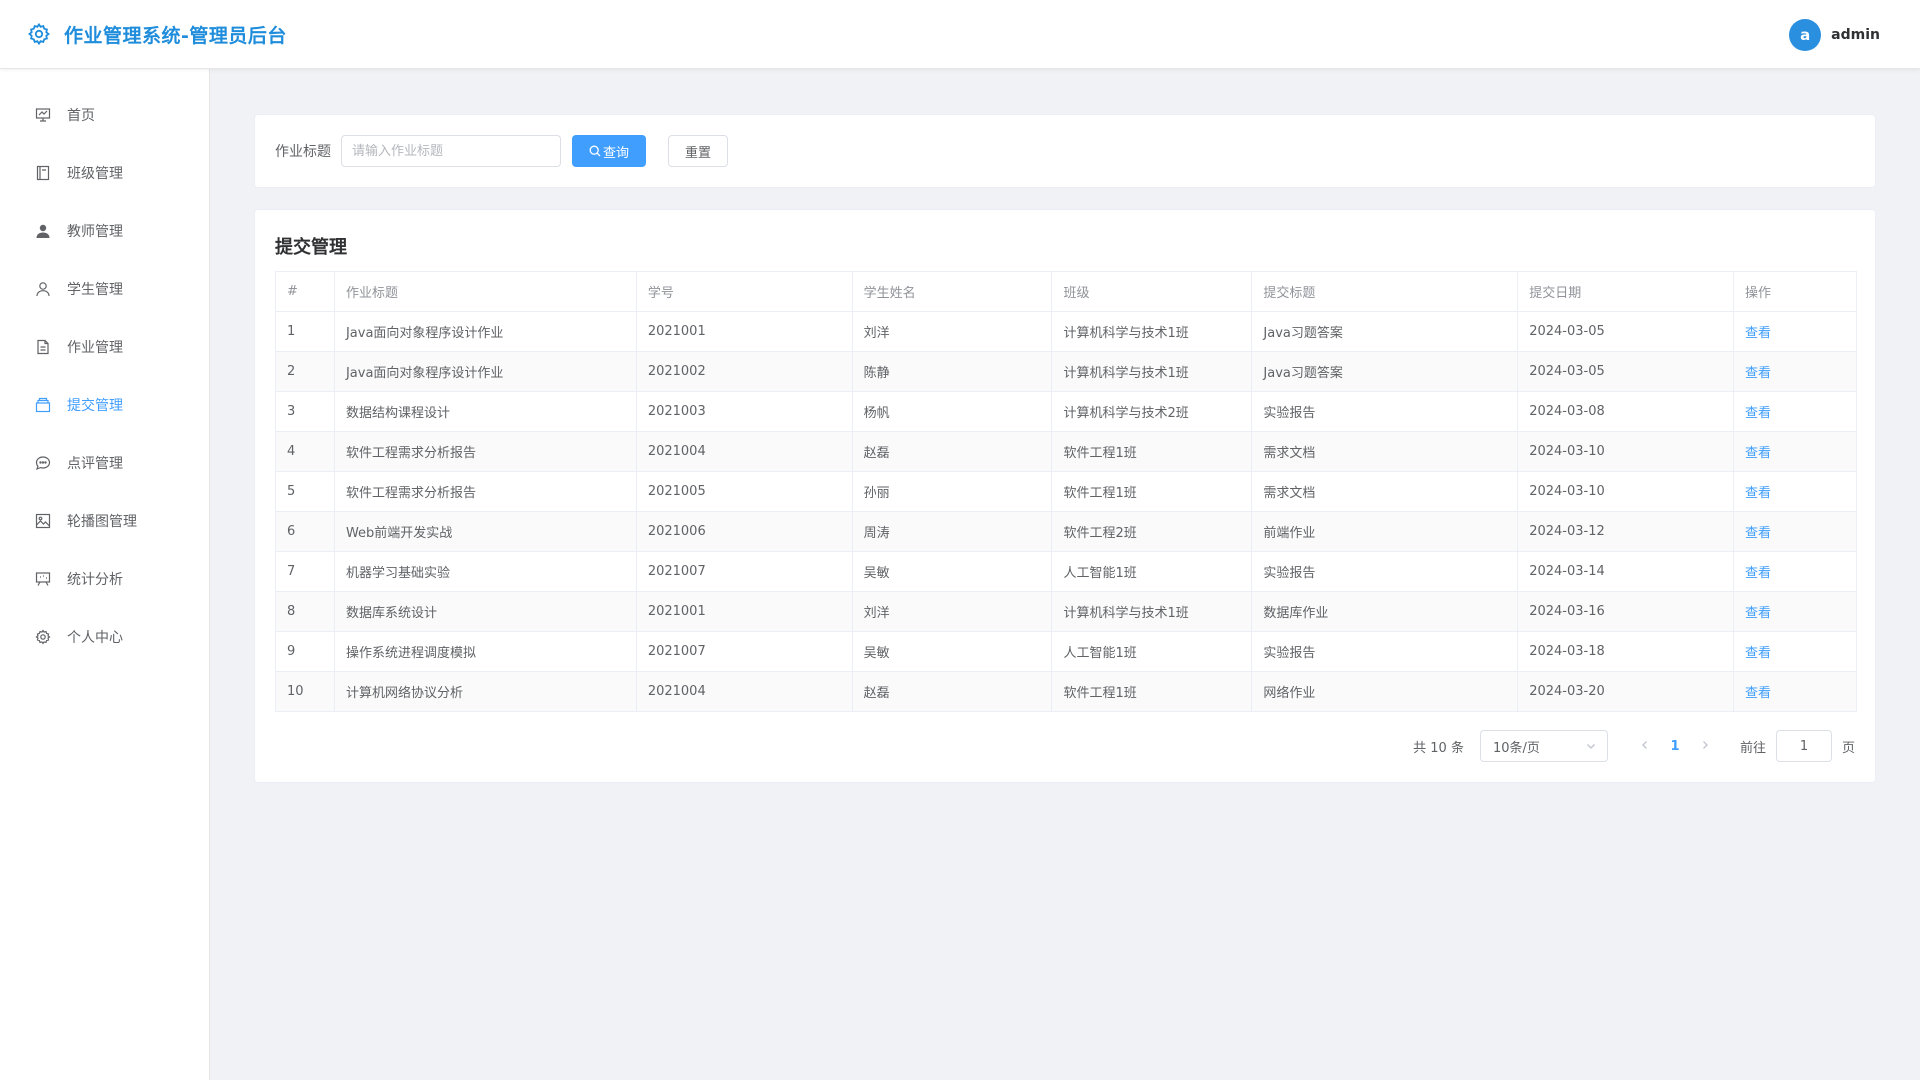  What do you see at coordinates (960, 34) in the screenshot?
I see `top-header: 作业管理系统-管理员后台 a admin` at bounding box center [960, 34].